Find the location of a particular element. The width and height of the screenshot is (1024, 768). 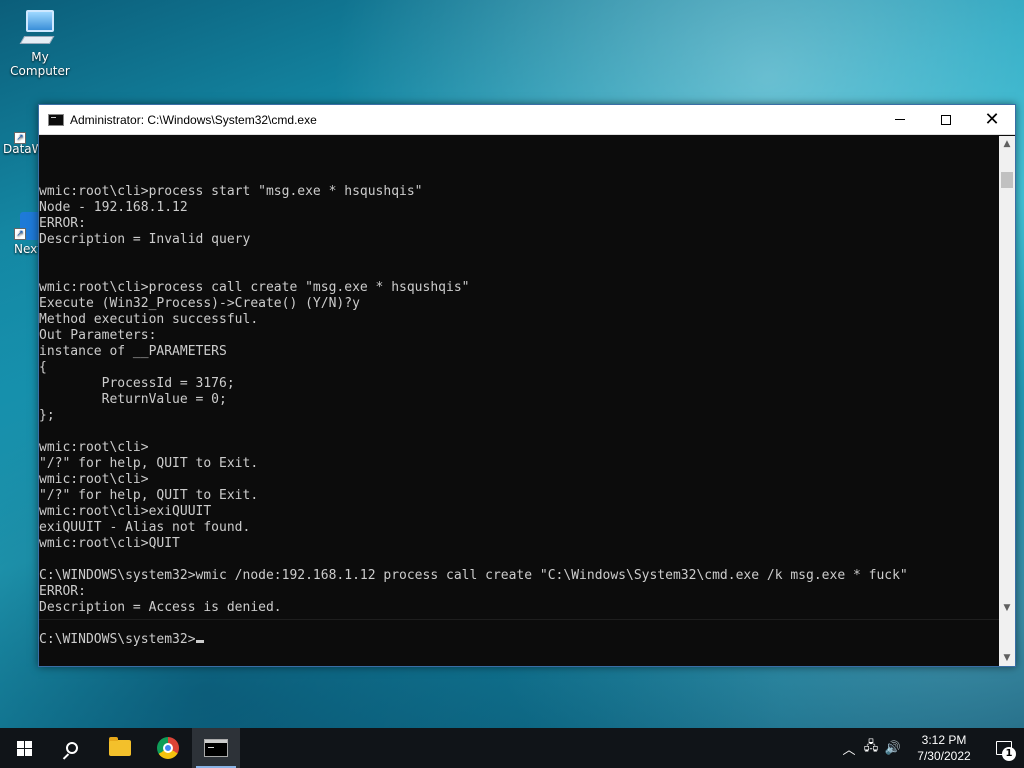

console-line: }; is located at coordinates (47, 415).